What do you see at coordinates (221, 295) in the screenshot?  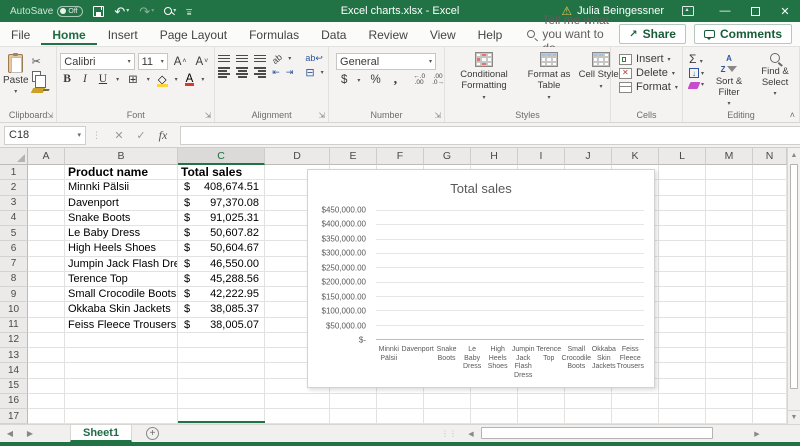 I see `cell-C9: $42,222.95` at bounding box center [221, 295].